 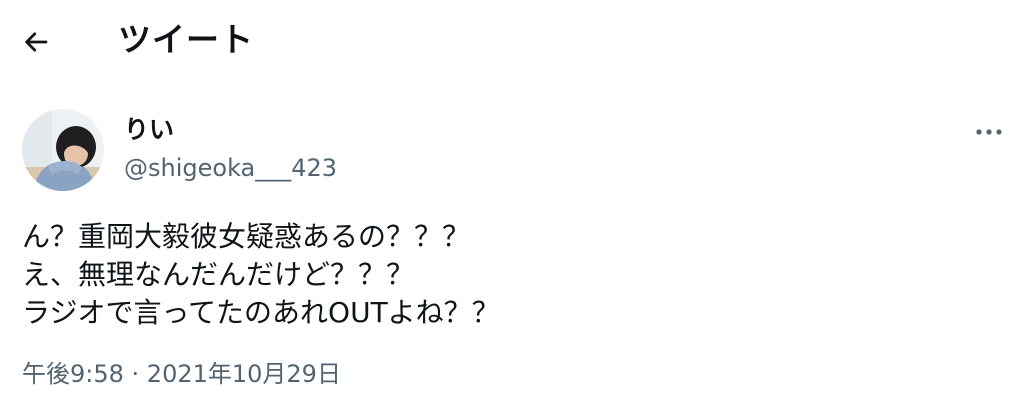 I want to click on tweet-date: 2021年10月29日, so click(x=244, y=374).